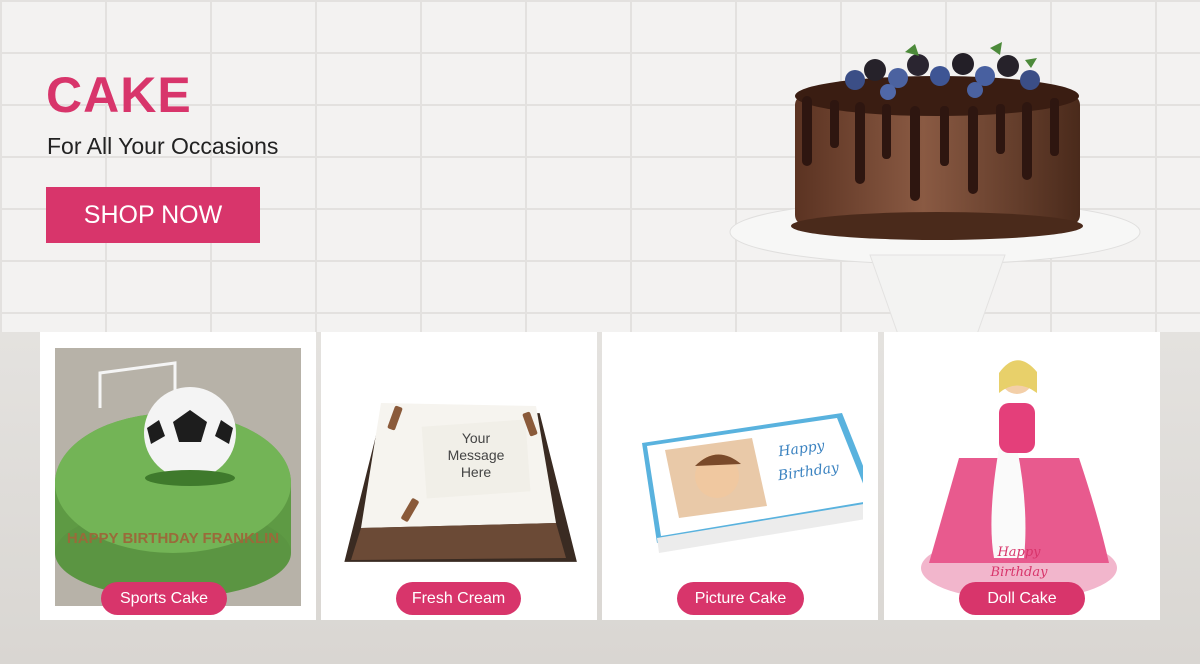  What do you see at coordinates (740, 598) in the screenshot?
I see `picture-cake-button: Picture Cake` at bounding box center [740, 598].